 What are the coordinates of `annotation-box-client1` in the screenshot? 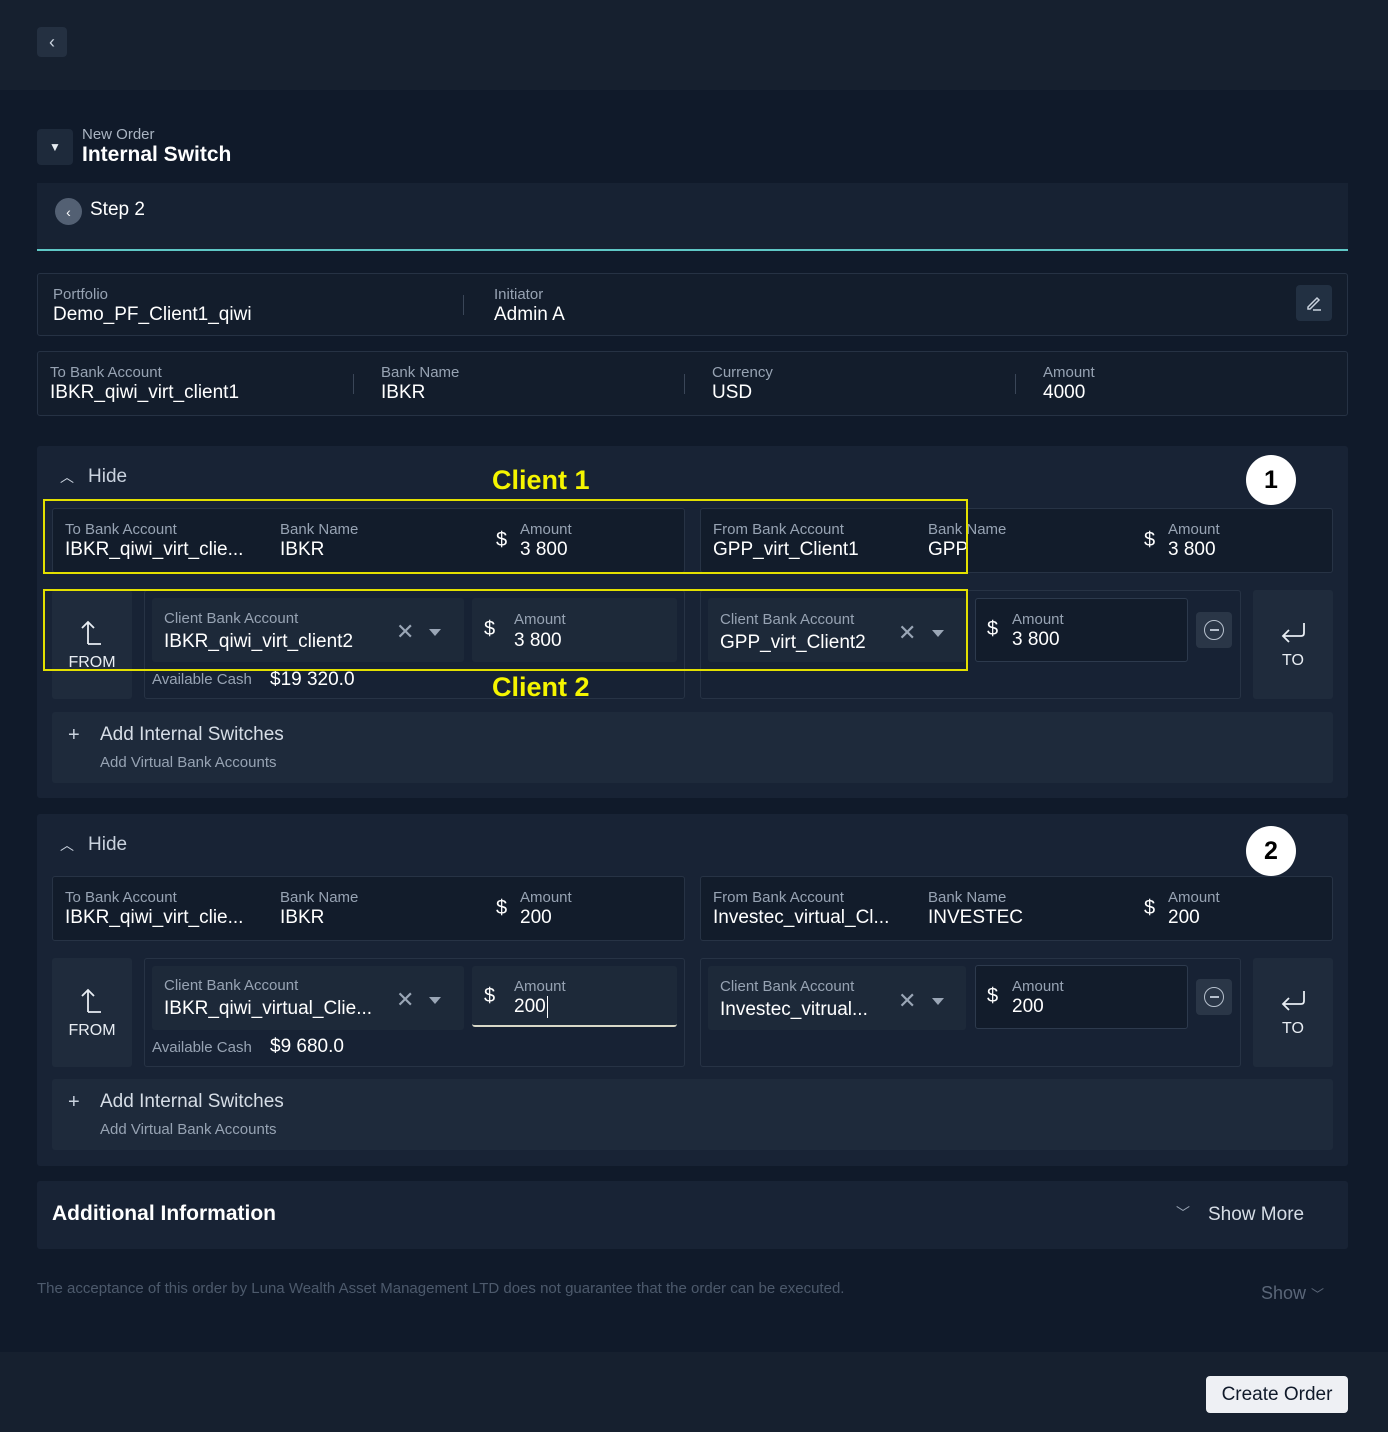 It's located at (505, 536).